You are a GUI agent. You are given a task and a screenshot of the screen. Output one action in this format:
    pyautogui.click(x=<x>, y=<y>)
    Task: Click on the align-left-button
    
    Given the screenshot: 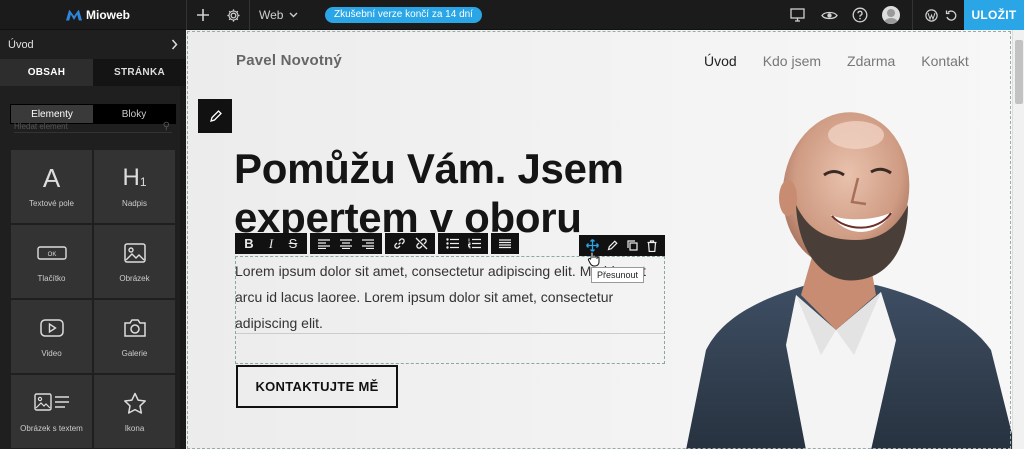 What is the action you would take?
    pyautogui.click(x=324, y=243)
    